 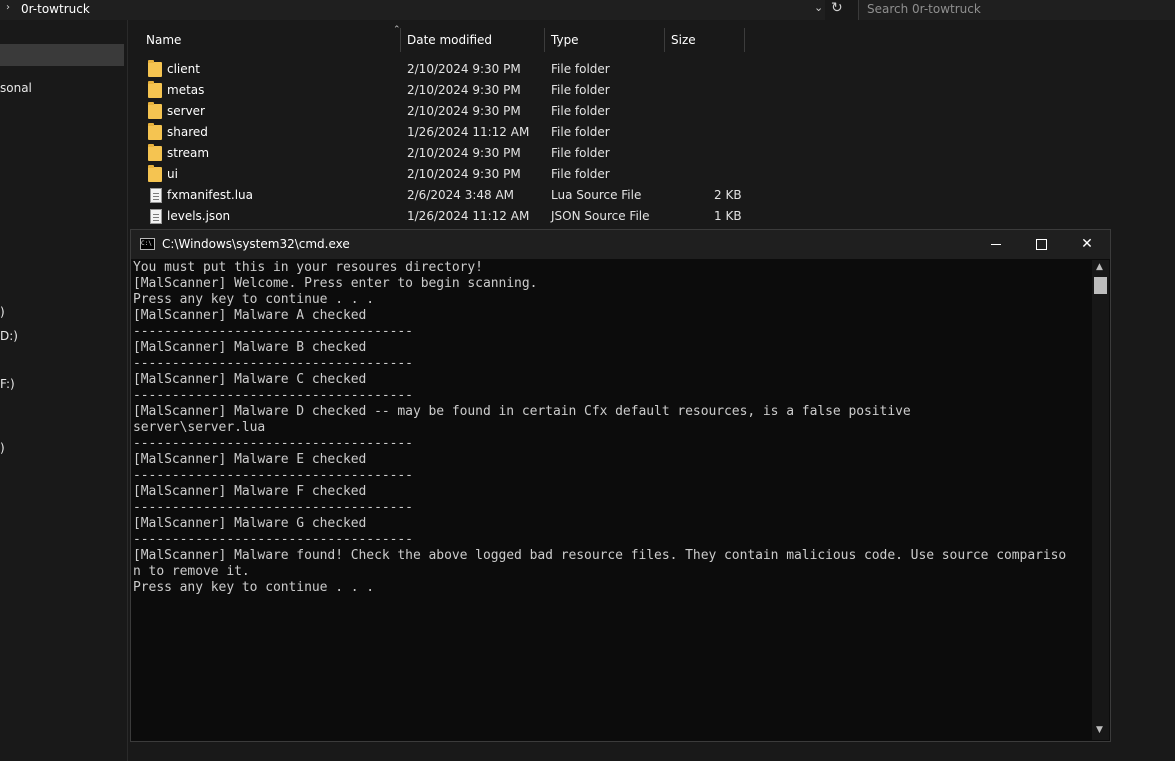 I want to click on file-name: client, so click(x=183, y=69).